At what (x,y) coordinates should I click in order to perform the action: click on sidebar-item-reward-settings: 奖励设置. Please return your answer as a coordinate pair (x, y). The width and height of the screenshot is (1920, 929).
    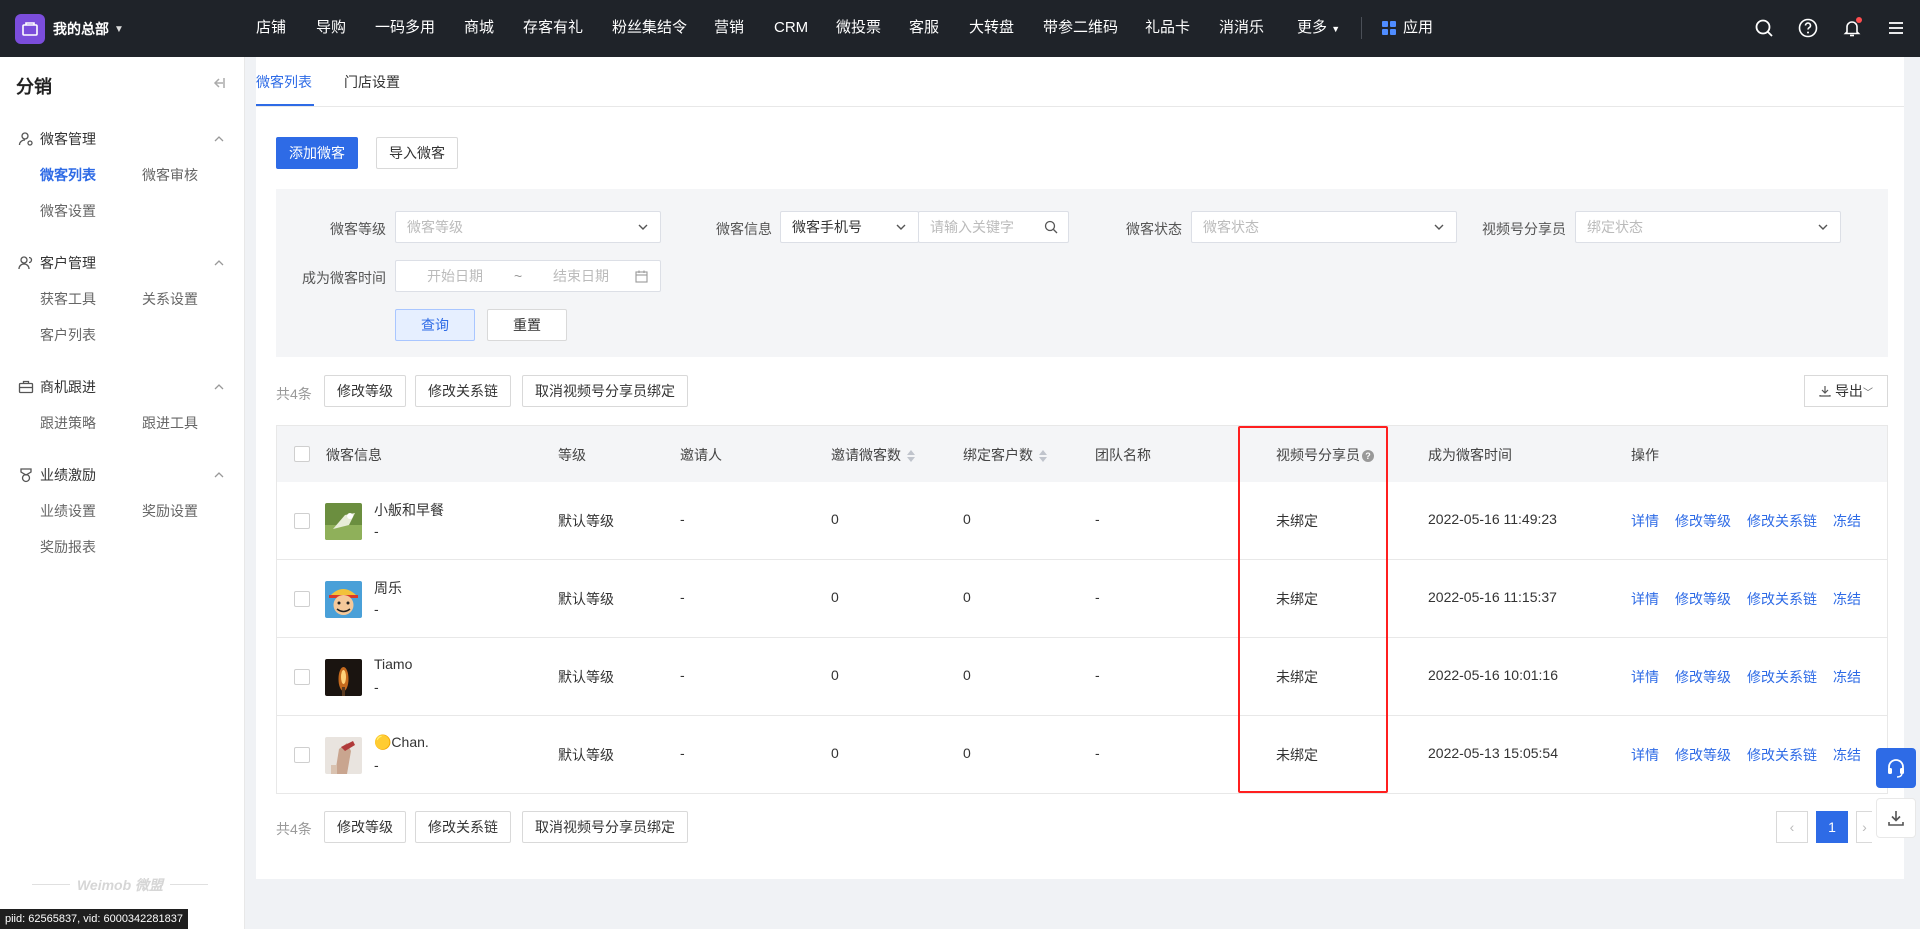
    Looking at the image, I should click on (170, 511).